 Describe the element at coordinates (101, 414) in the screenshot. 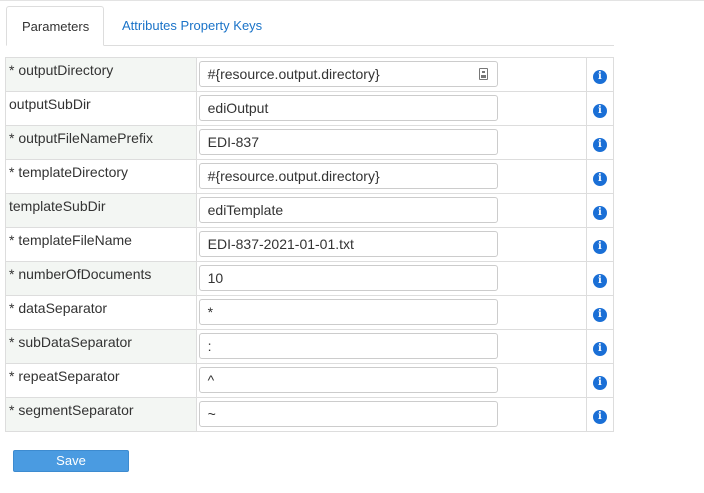

I see `param-label: * segmentSeparator` at that location.